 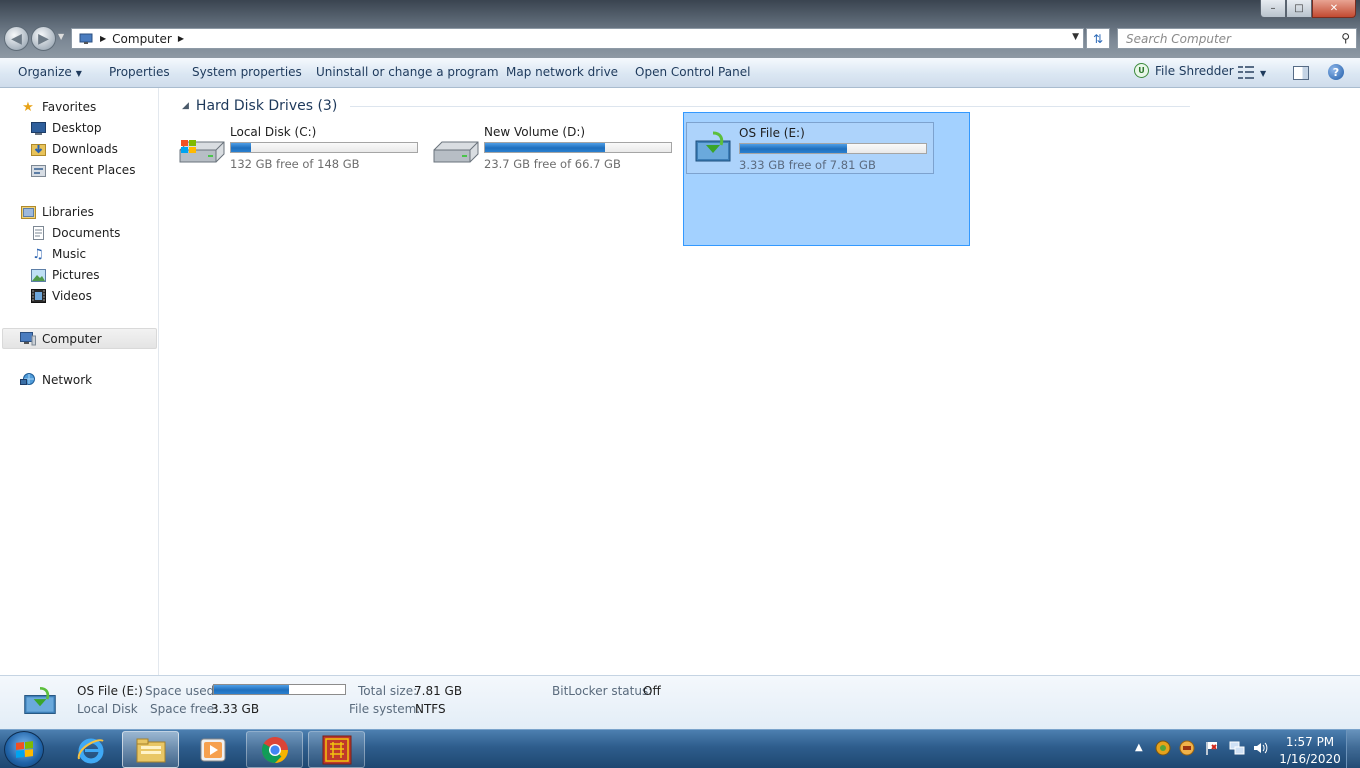 What do you see at coordinates (1223, 38) in the screenshot?
I see `search-input` at bounding box center [1223, 38].